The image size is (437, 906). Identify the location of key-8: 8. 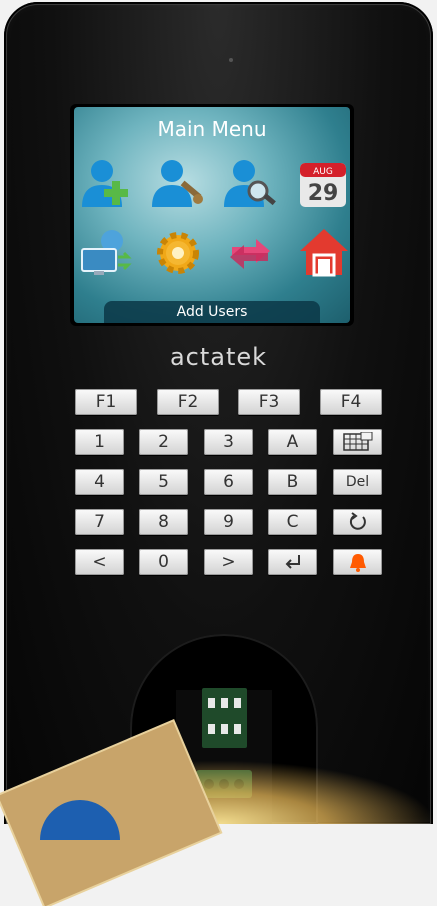
(163, 522).